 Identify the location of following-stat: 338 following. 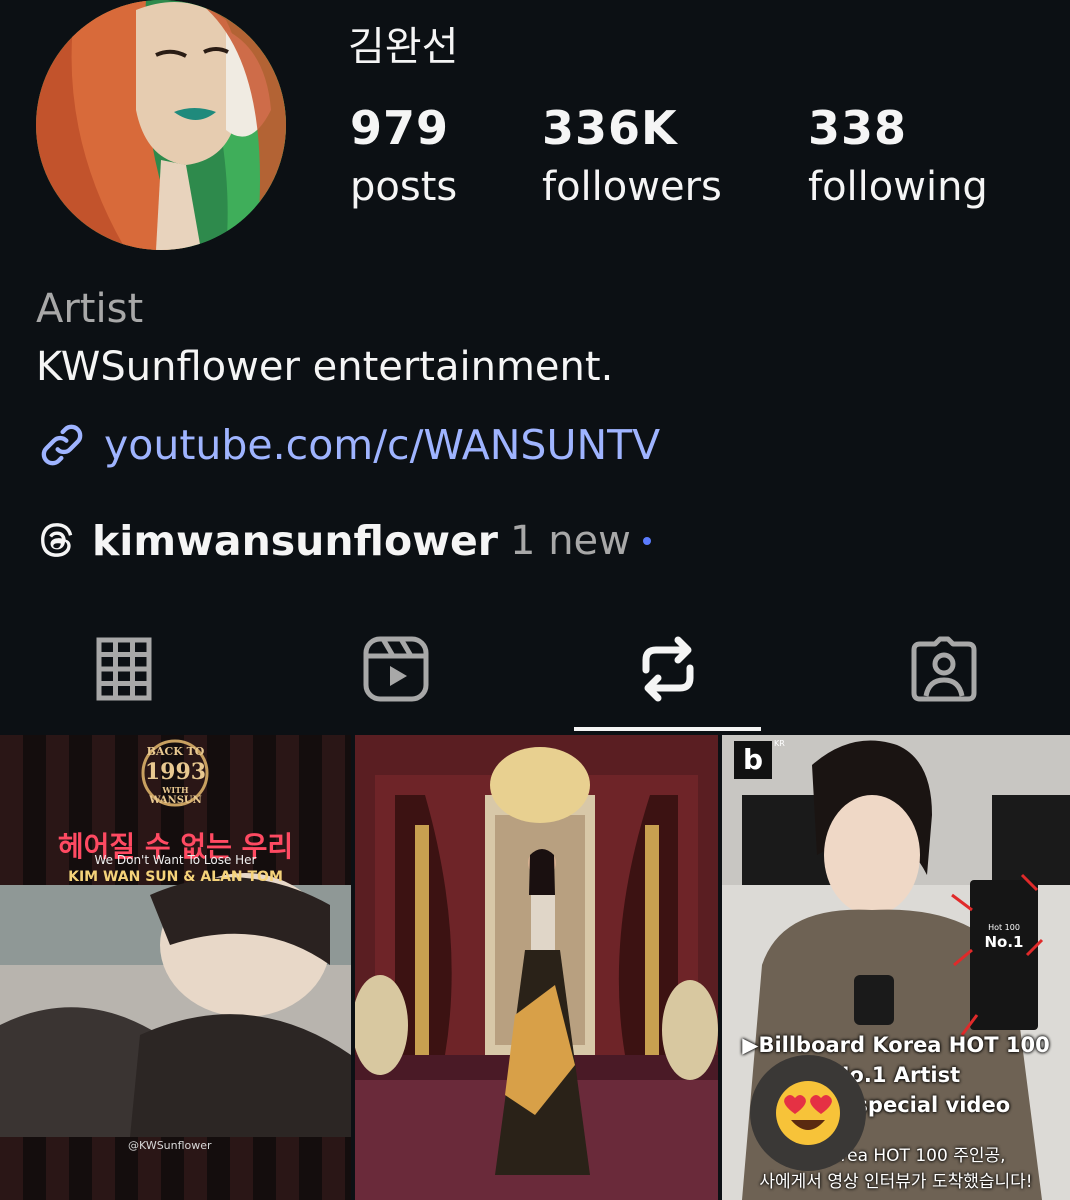
(898, 159).